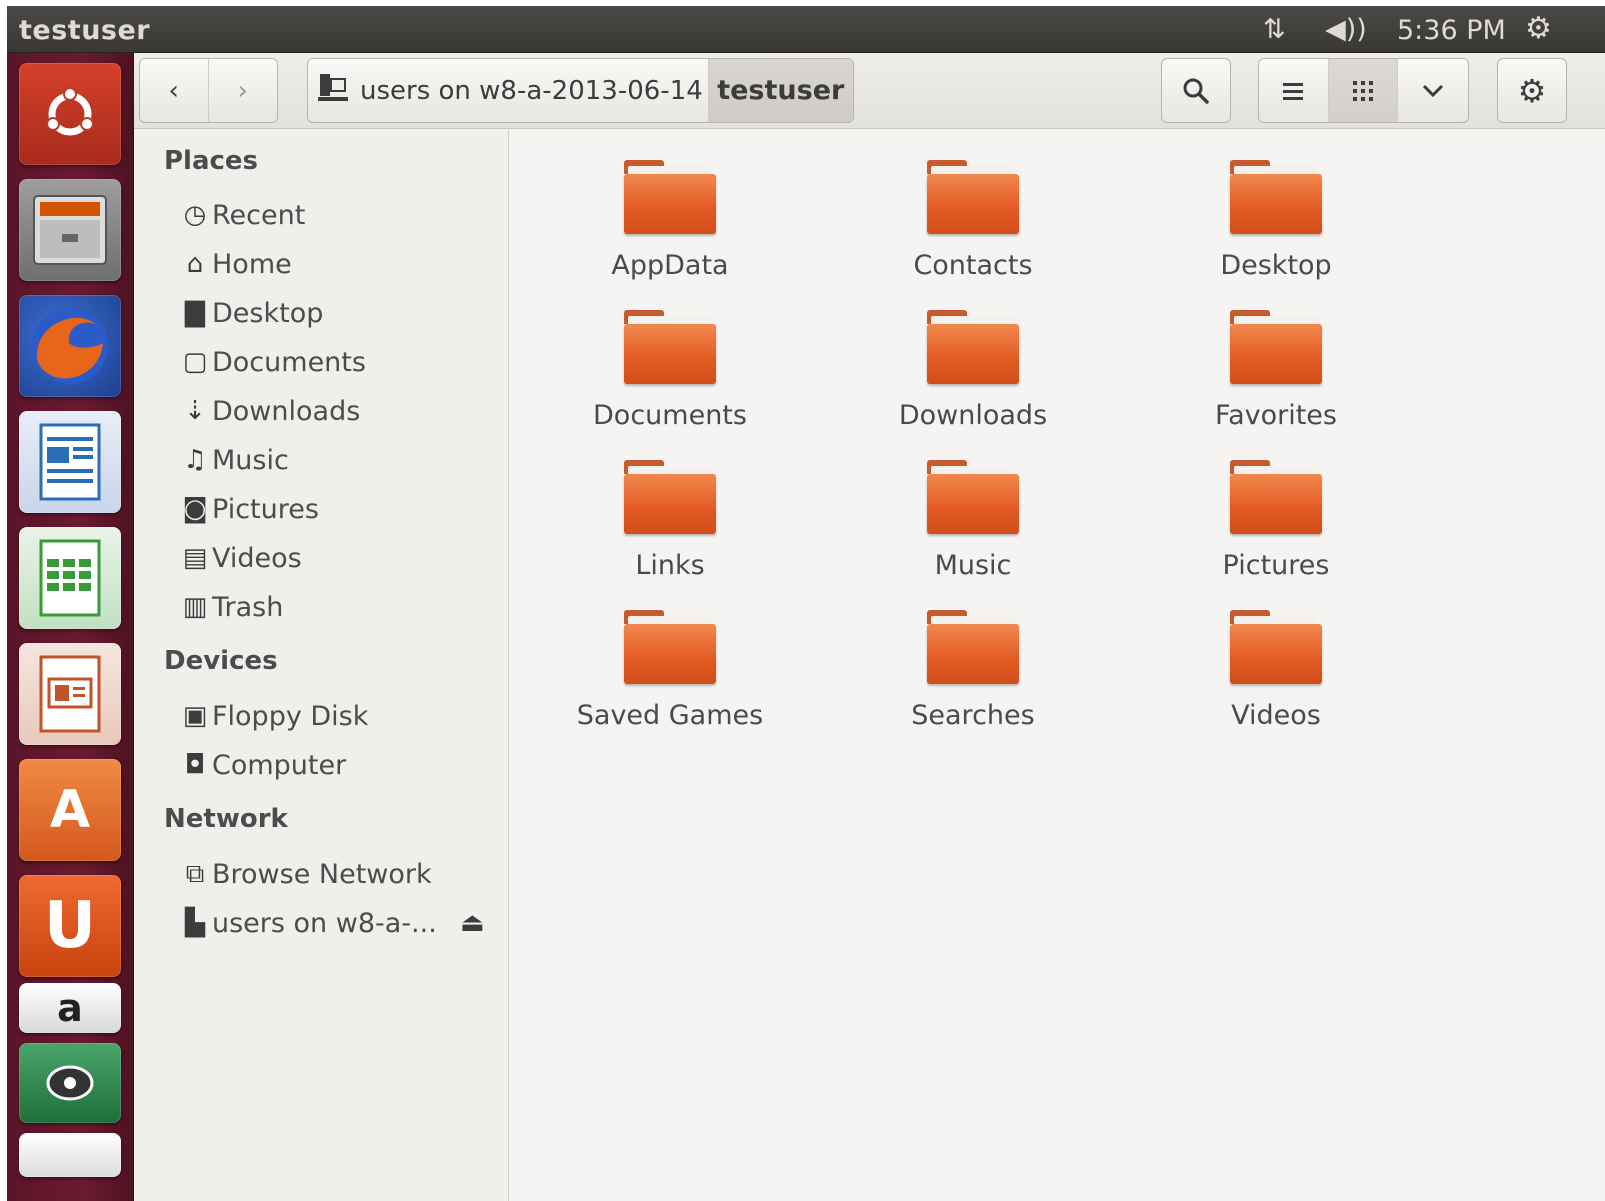  Describe the element at coordinates (195, 411) in the screenshot. I see `download-icon: ⇣` at that location.